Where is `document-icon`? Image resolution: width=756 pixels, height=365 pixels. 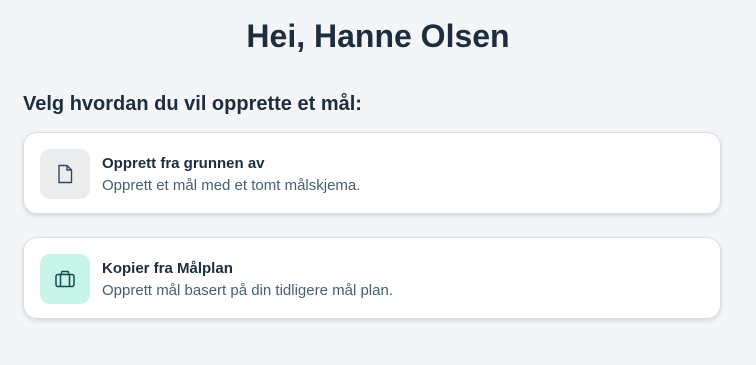
document-icon is located at coordinates (65, 174).